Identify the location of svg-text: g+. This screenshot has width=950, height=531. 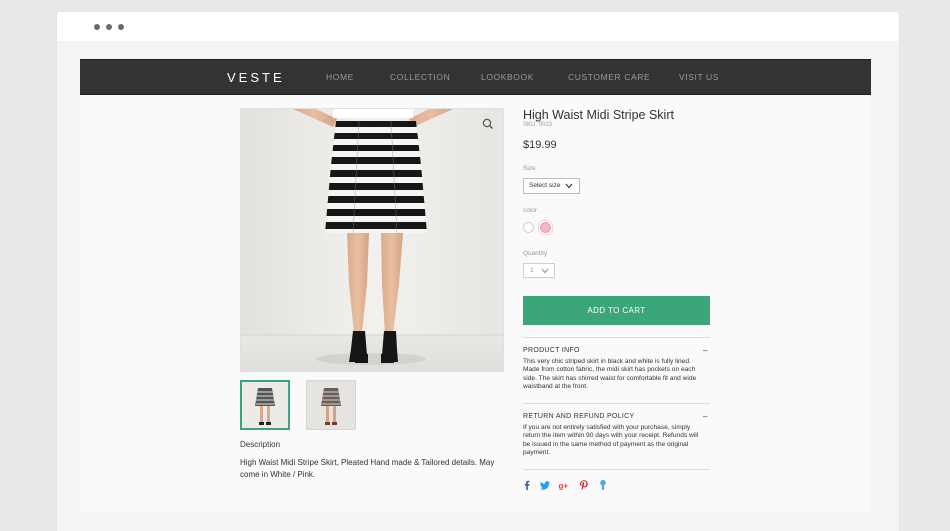
(564, 486).